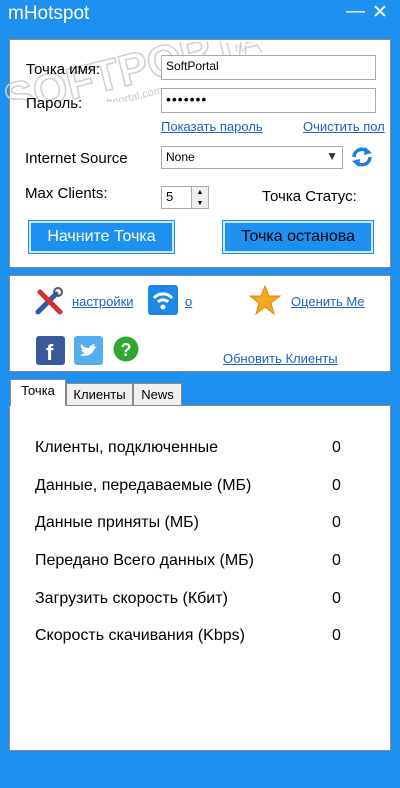 Image resolution: width=400 pixels, height=788 pixels. What do you see at coordinates (212, 126) in the screenshot?
I see `show-password-link: Показать пароль` at bounding box center [212, 126].